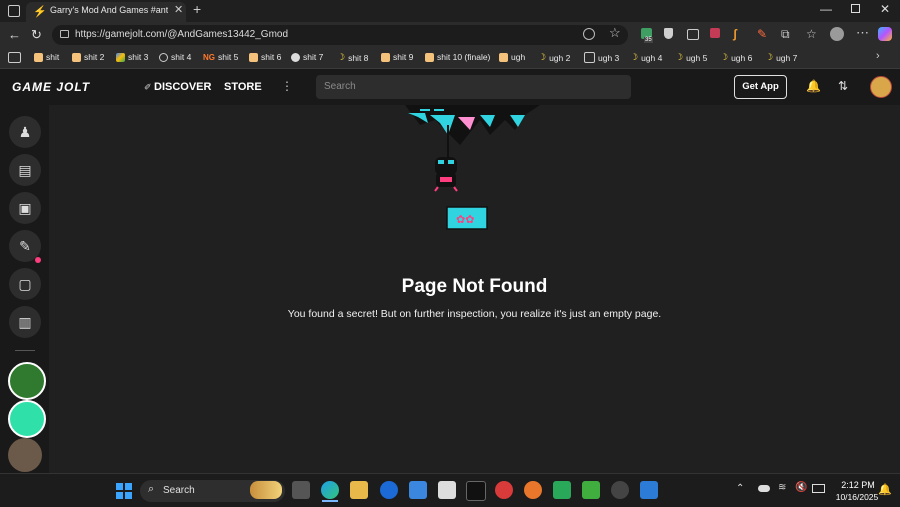  What do you see at coordinates (330, 490) in the screenshot?
I see `edge-browser-icon` at bounding box center [330, 490].